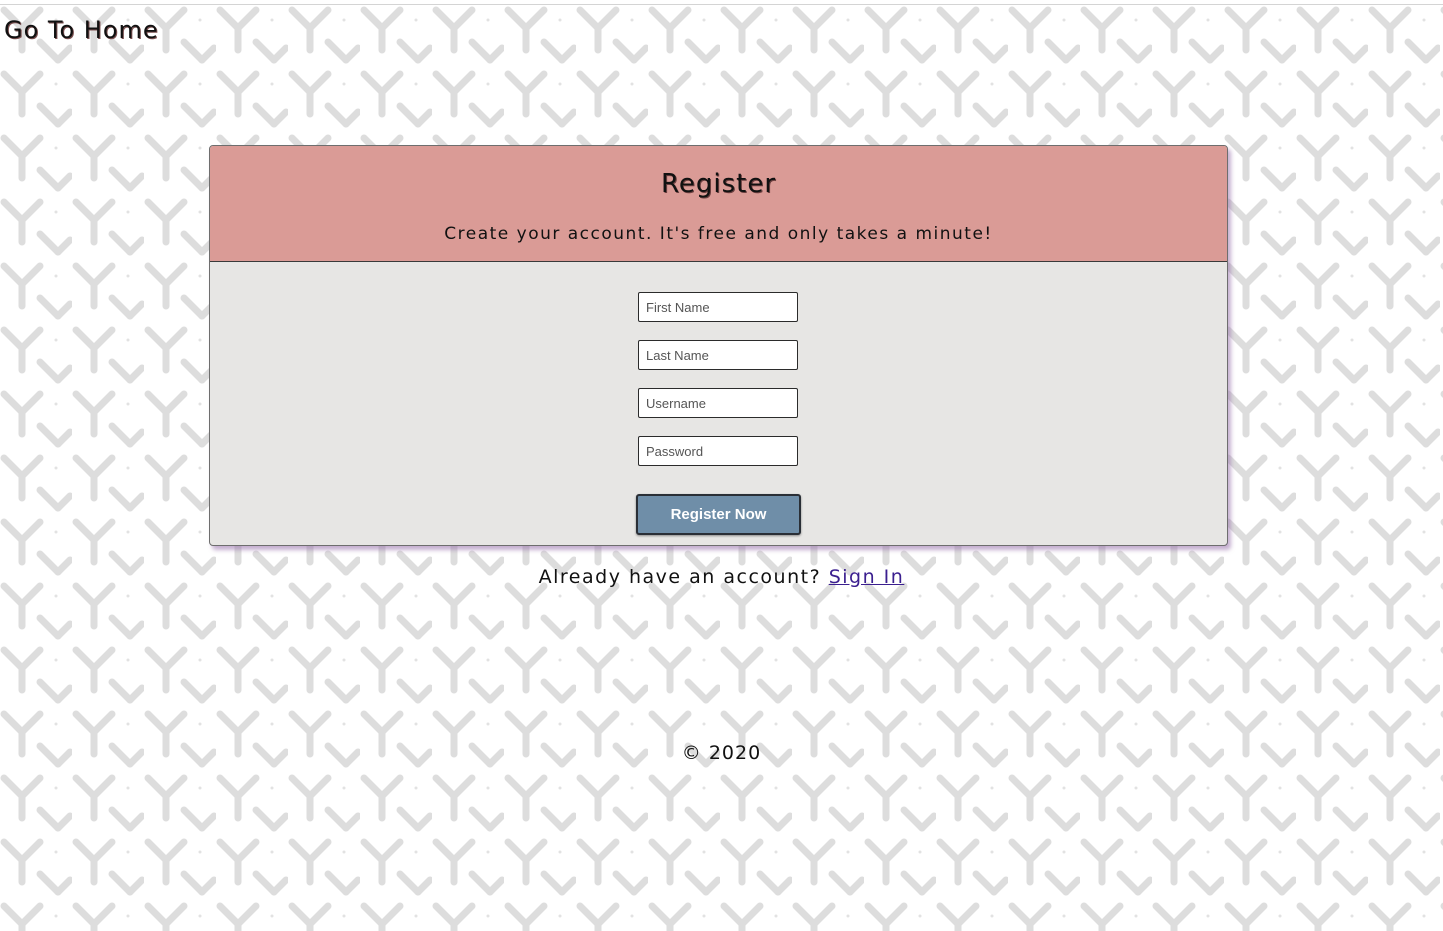 The width and height of the screenshot is (1443, 931). I want to click on username-input, so click(718, 403).